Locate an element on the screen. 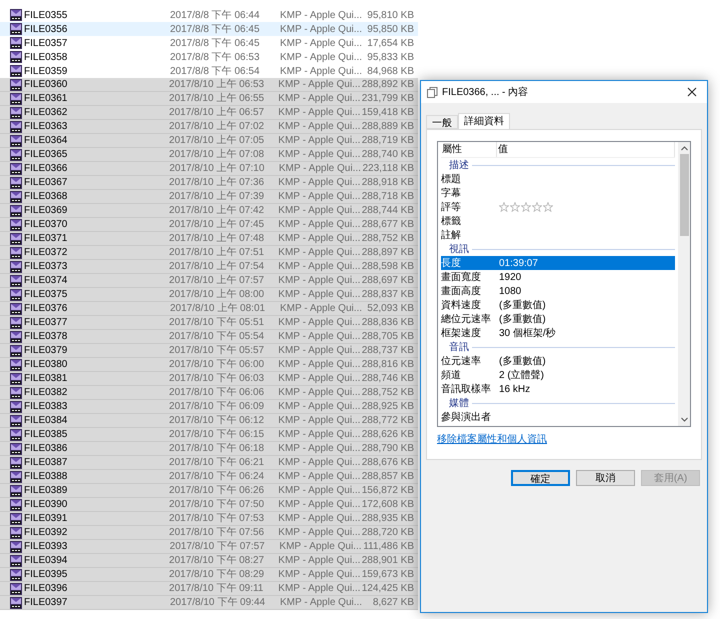 The height and width of the screenshot is (619, 720). file-name: FILE0368 is located at coordinates (45, 197).